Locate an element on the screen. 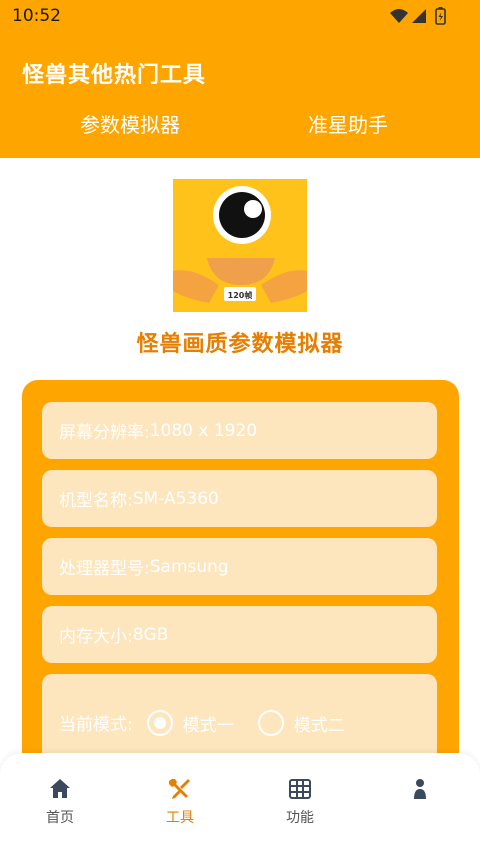 The image size is (480, 853). status-time: 10:52 is located at coordinates (36, 16).